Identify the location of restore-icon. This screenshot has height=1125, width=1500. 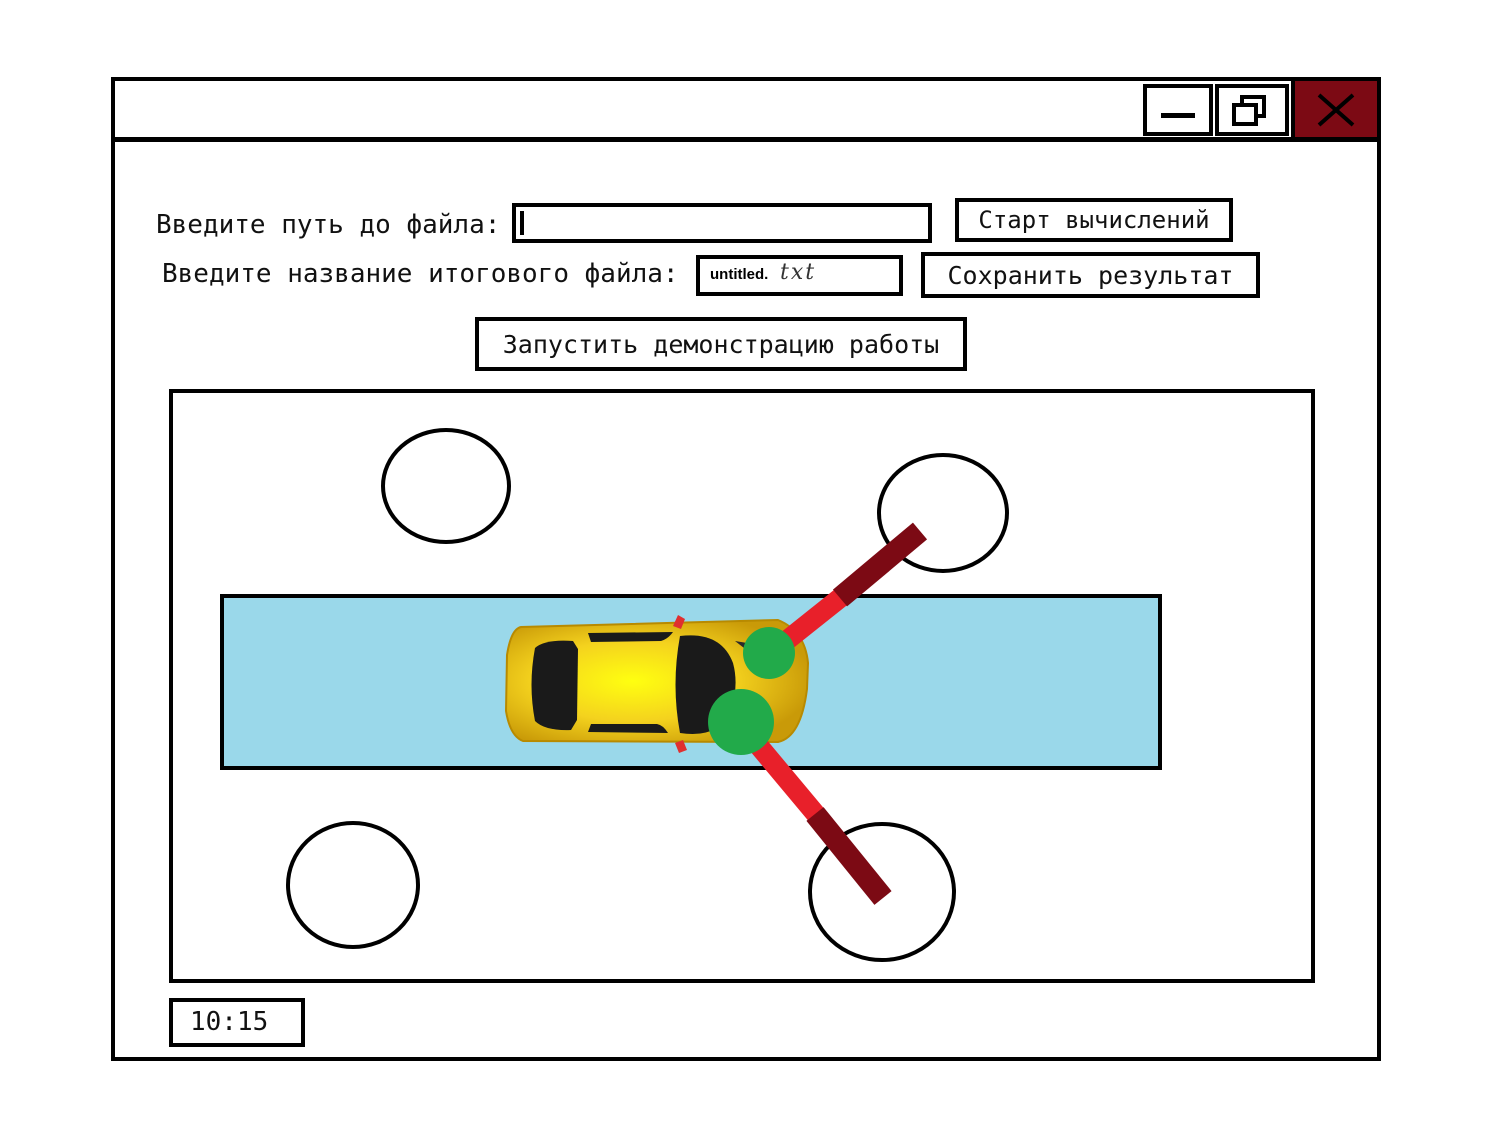
(1249, 110).